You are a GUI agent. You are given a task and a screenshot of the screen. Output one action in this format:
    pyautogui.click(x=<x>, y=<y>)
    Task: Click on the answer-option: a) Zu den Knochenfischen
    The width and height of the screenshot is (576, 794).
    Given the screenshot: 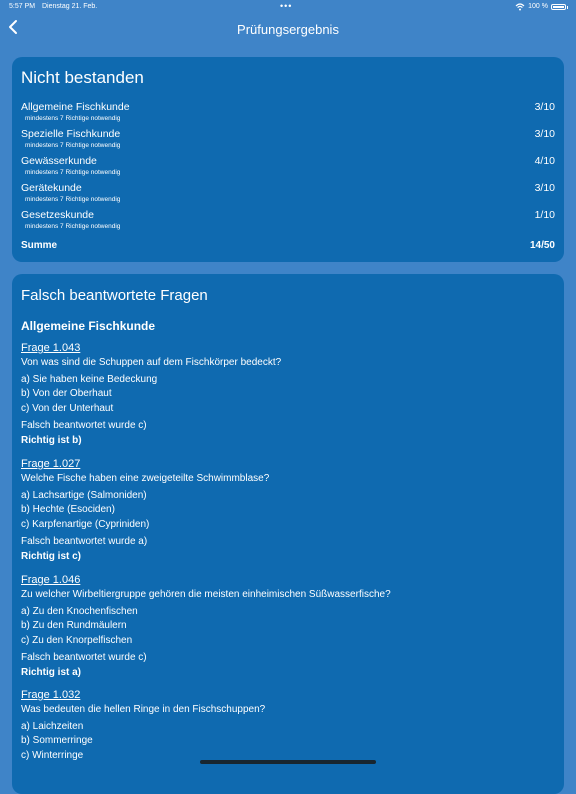 What is the action you would take?
    pyautogui.click(x=79, y=611)
    